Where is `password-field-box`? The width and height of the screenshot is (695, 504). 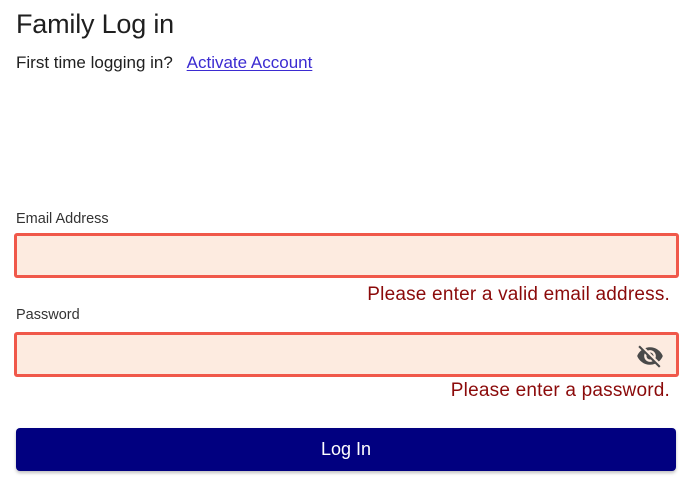 password-field-box is located at coordinates (346, 354).